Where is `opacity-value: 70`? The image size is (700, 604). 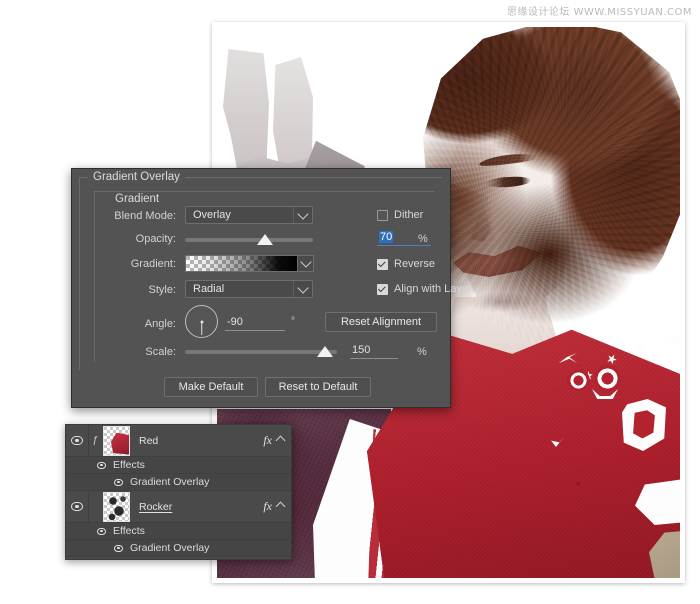 opacity-value: 70 is located at coordinates (386, 237).